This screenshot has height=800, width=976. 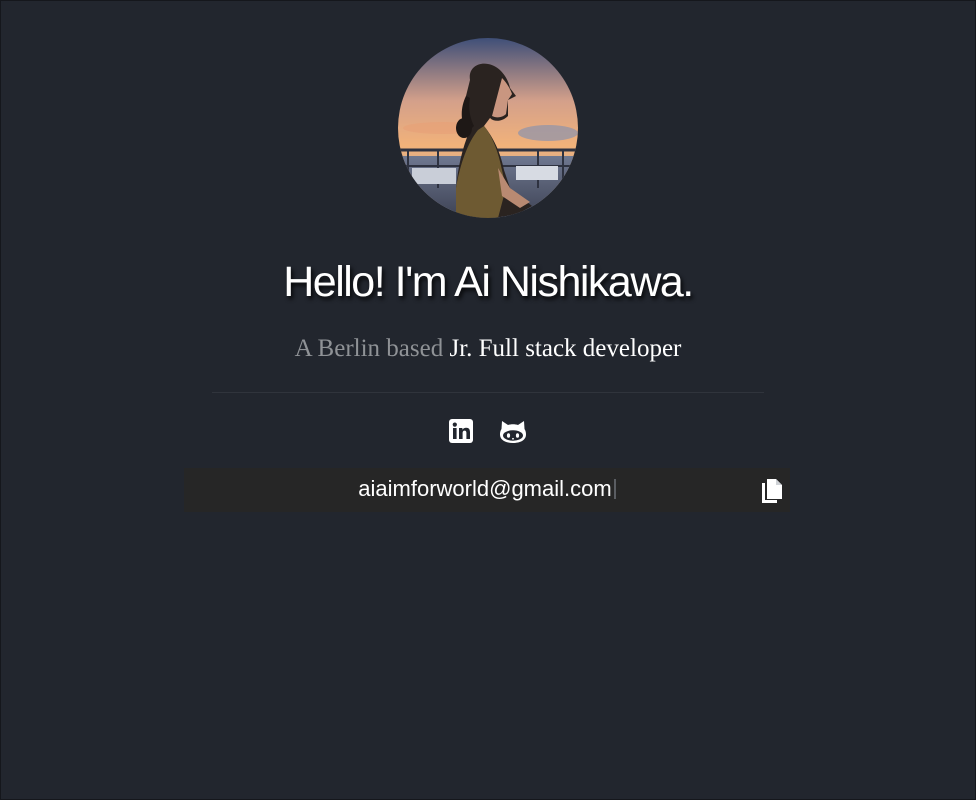 I want to click on github-link, so click(x=513, y=431).